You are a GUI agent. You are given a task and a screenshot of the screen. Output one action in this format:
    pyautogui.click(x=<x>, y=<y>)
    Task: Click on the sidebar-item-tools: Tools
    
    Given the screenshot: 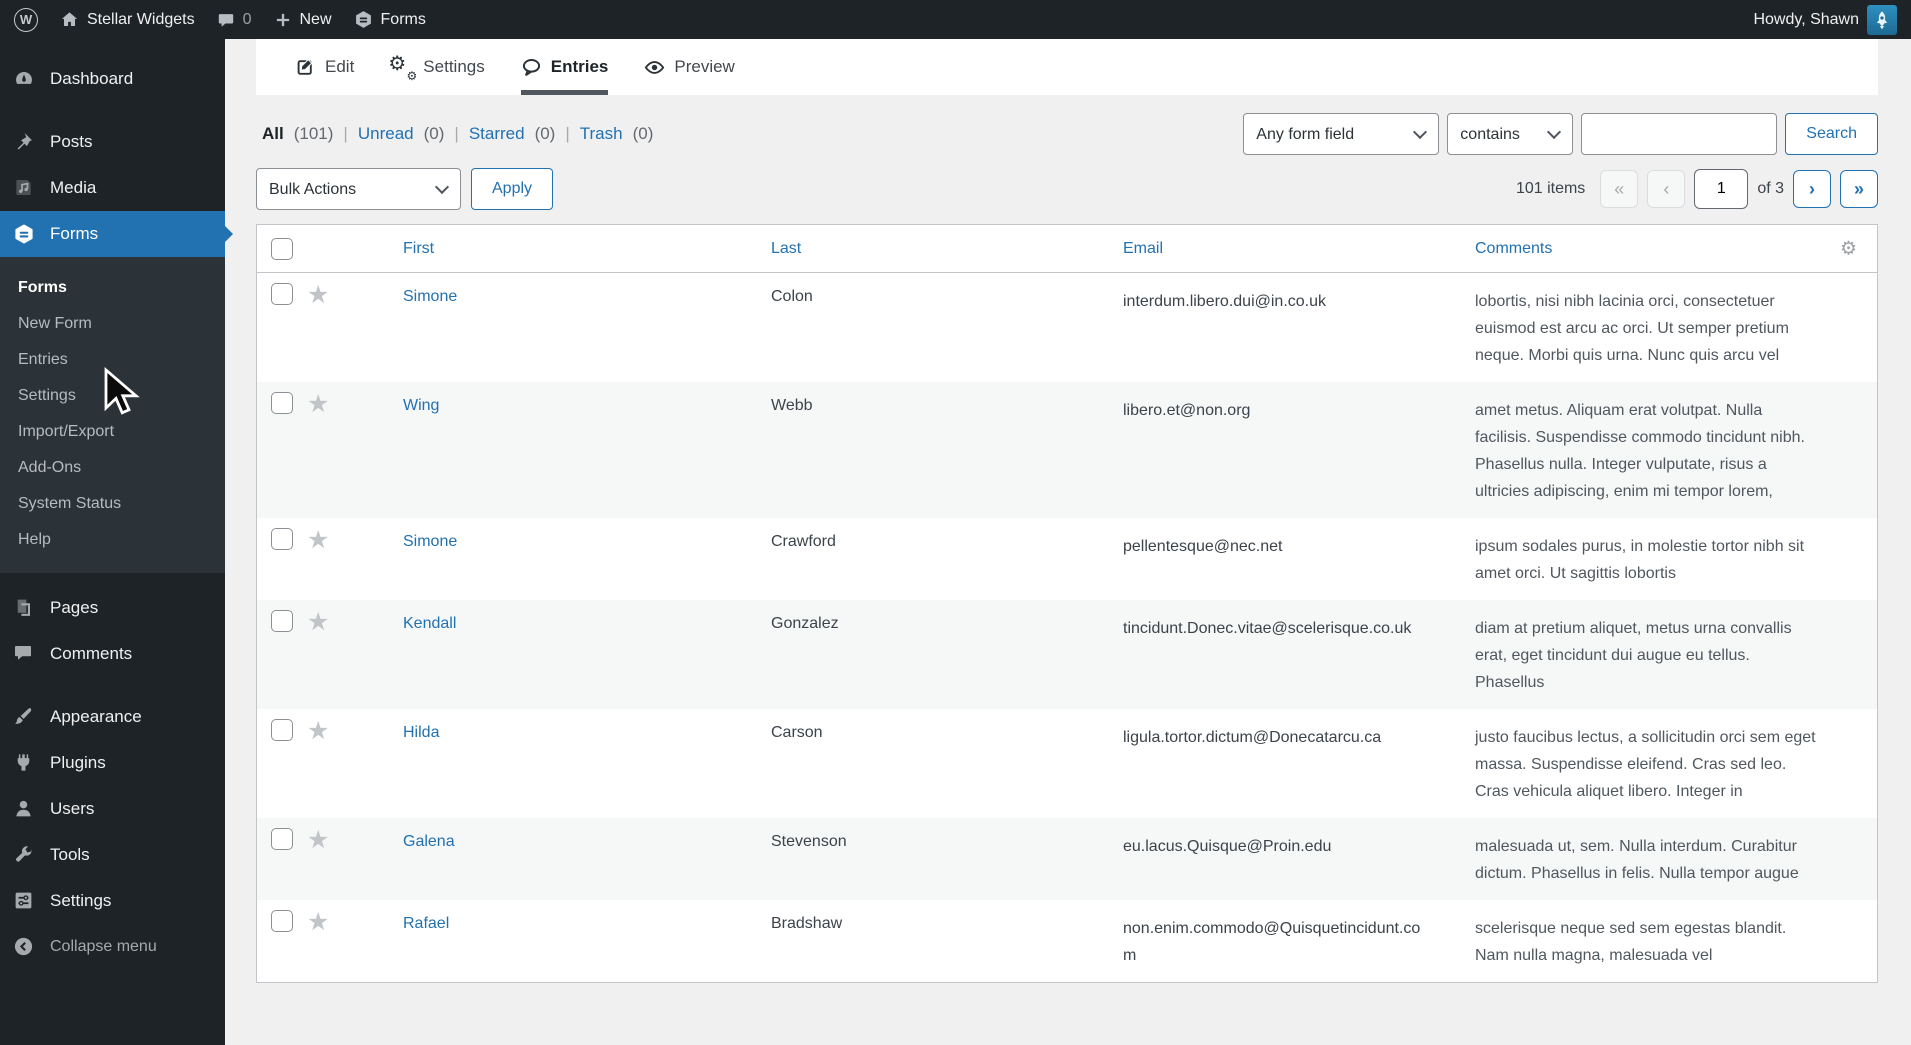 What is the action you would take?
    pyautogui.click(x=112, y=855)
    